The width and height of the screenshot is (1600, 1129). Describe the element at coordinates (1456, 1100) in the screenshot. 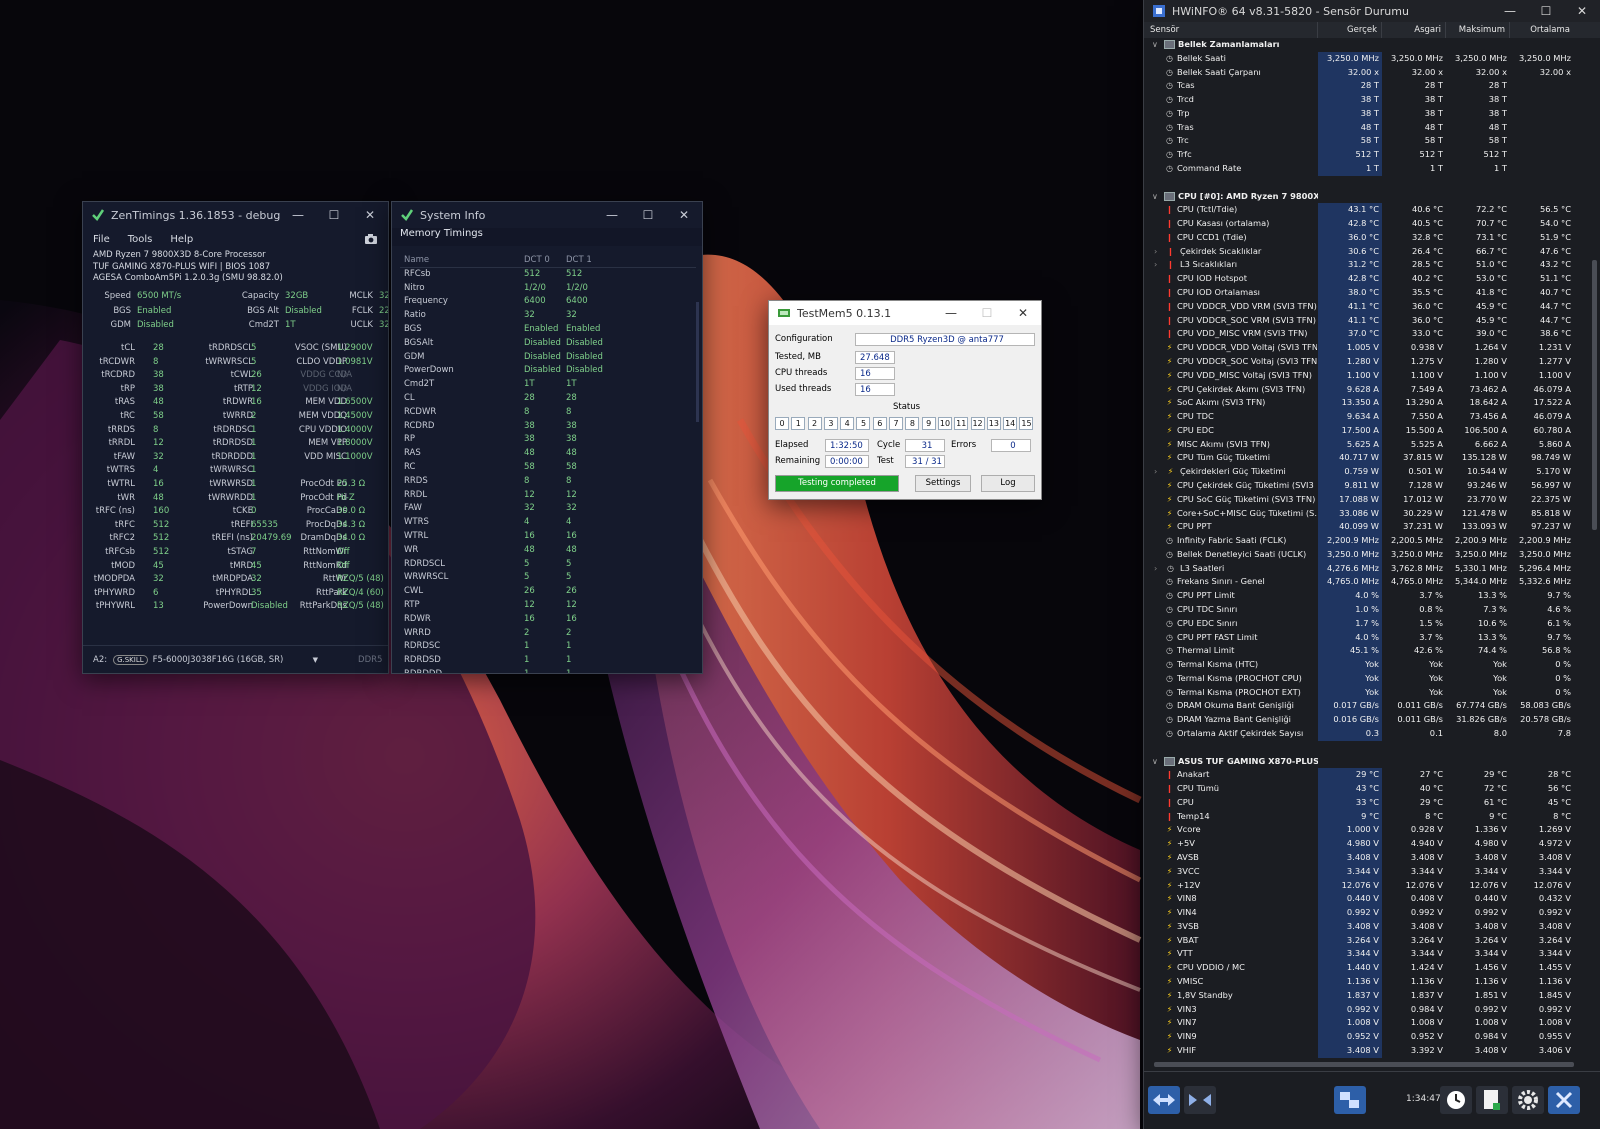

I see `clock-icon` at that location.